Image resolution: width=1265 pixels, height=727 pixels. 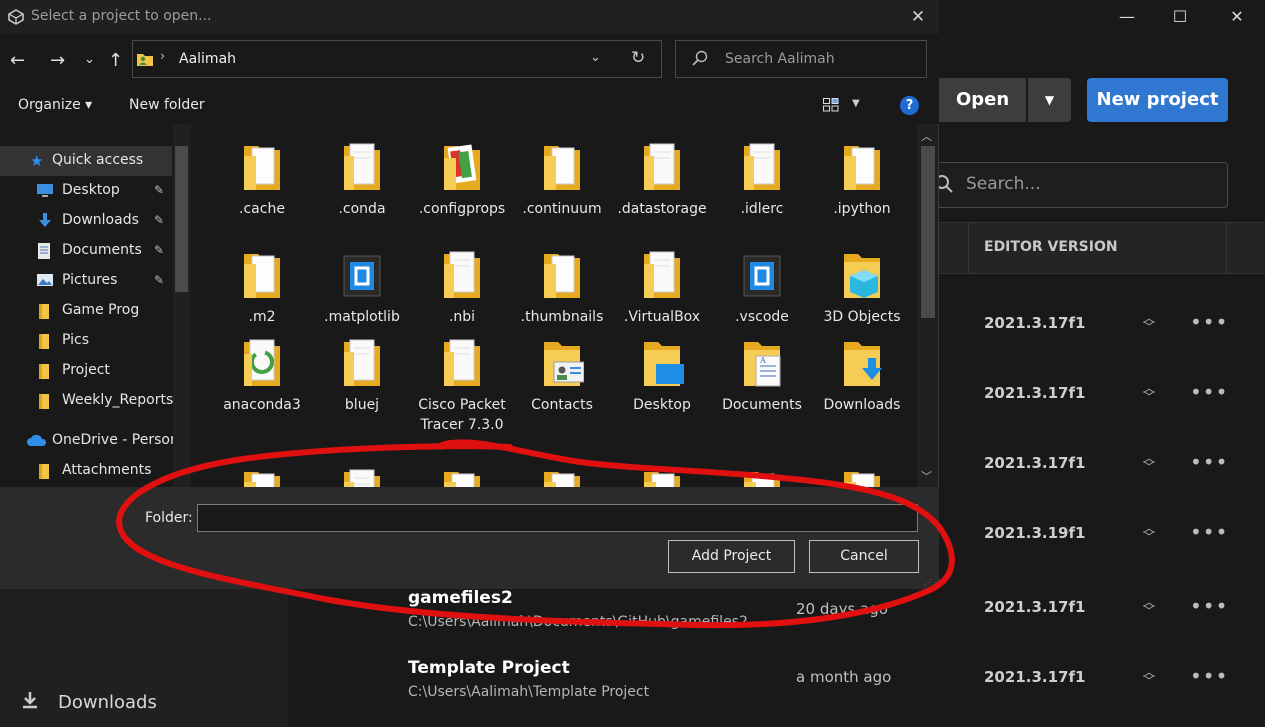 I want to click on file-label: Downloads, so click(x=862, y=405).